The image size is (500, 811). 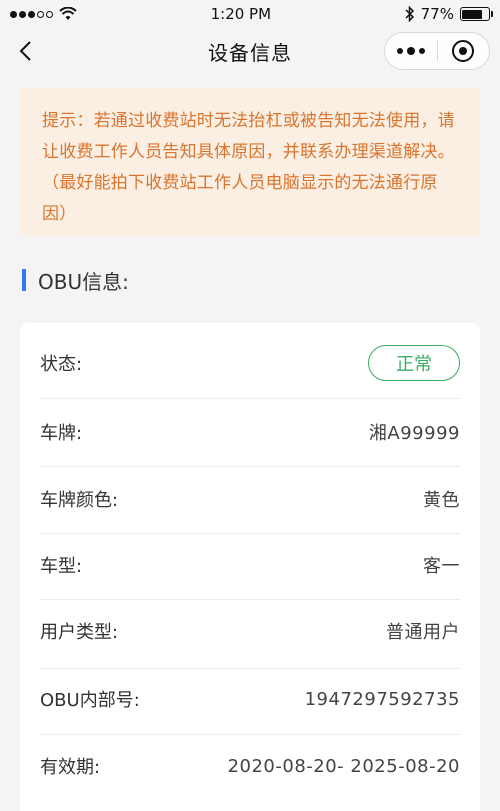 What do you see at coordinates (343, 766) in the screenshot?
I see `validity-value: 2020-08-20- 2025-08-20` at bounding box center [343, 766].